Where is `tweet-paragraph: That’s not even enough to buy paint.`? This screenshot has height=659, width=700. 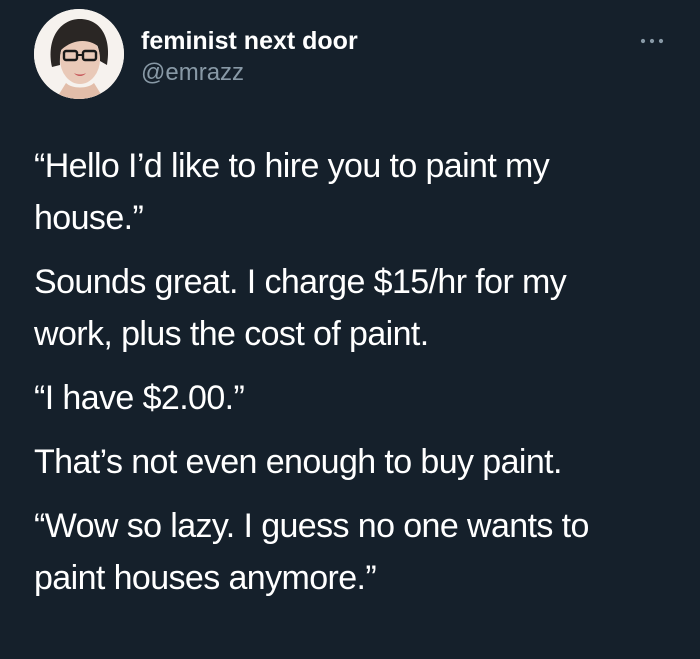
tweet-paragraph: That’s not even enough to buy paint. is located at coordinates (298, 462).